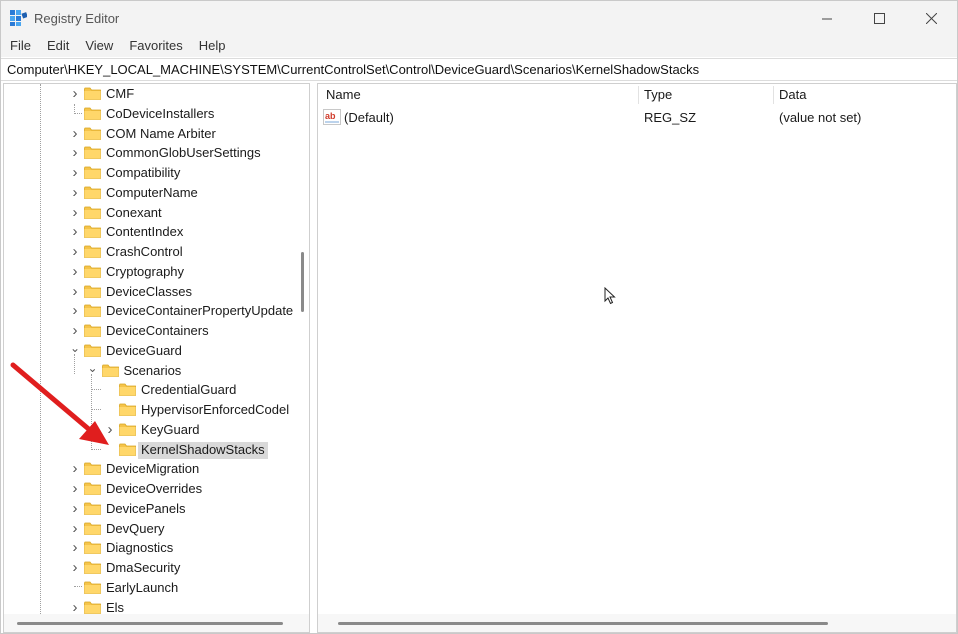  Describe the element at coordinates (58, 46) in the screenshot. I see `menu-edit: Edit` at that location.